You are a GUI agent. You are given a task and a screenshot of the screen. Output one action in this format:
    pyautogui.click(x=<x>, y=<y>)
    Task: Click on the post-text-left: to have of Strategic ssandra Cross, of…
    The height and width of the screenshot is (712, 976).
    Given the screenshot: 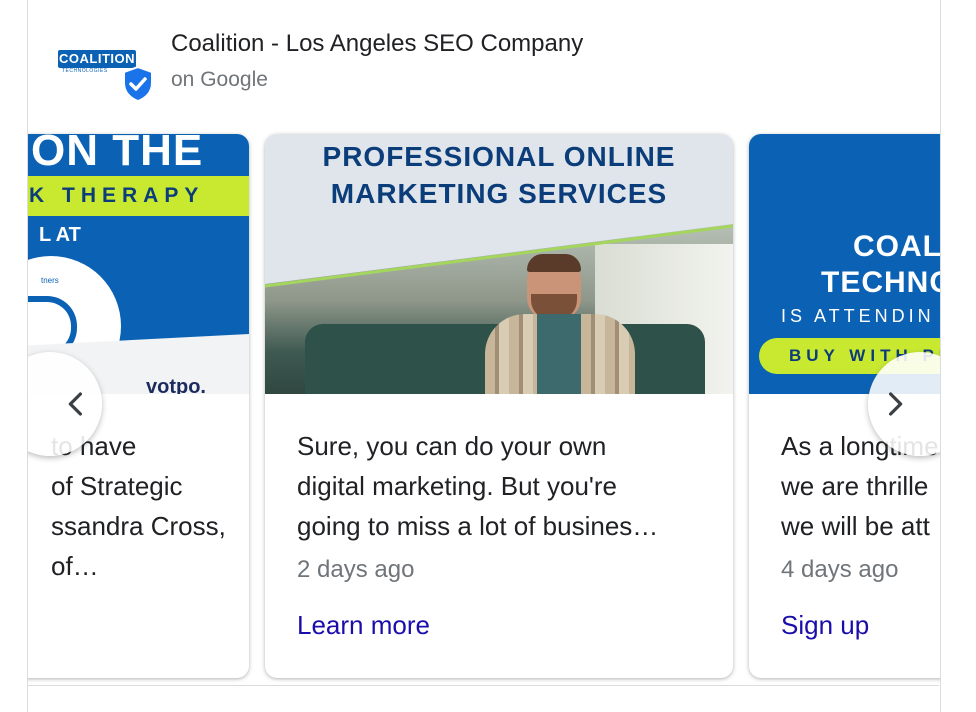 What is the action you would take?
    pyautogui.click(x=150, y=506)
    